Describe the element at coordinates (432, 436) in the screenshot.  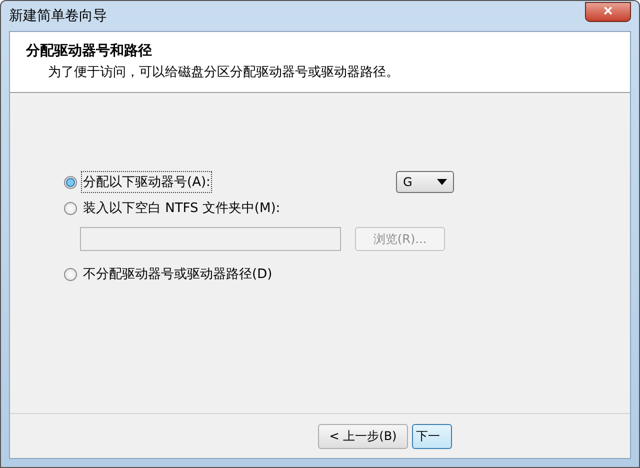
I see `next-button: 下一` at that location.